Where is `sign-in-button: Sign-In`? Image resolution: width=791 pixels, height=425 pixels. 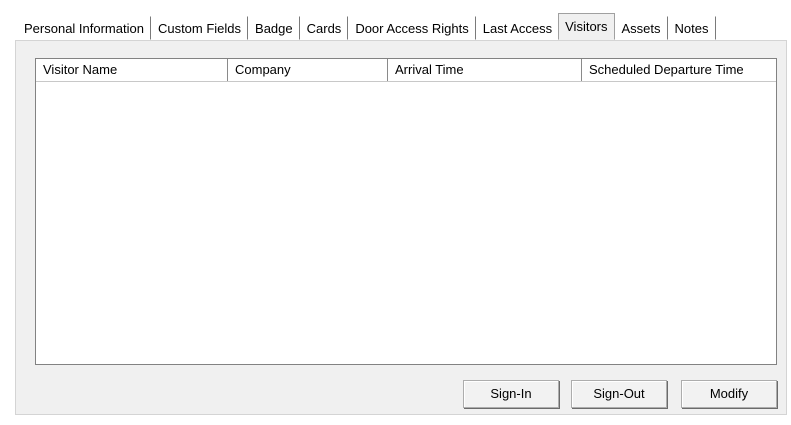
sign-in-button: Sign-In is located at coordinates (511, 394).